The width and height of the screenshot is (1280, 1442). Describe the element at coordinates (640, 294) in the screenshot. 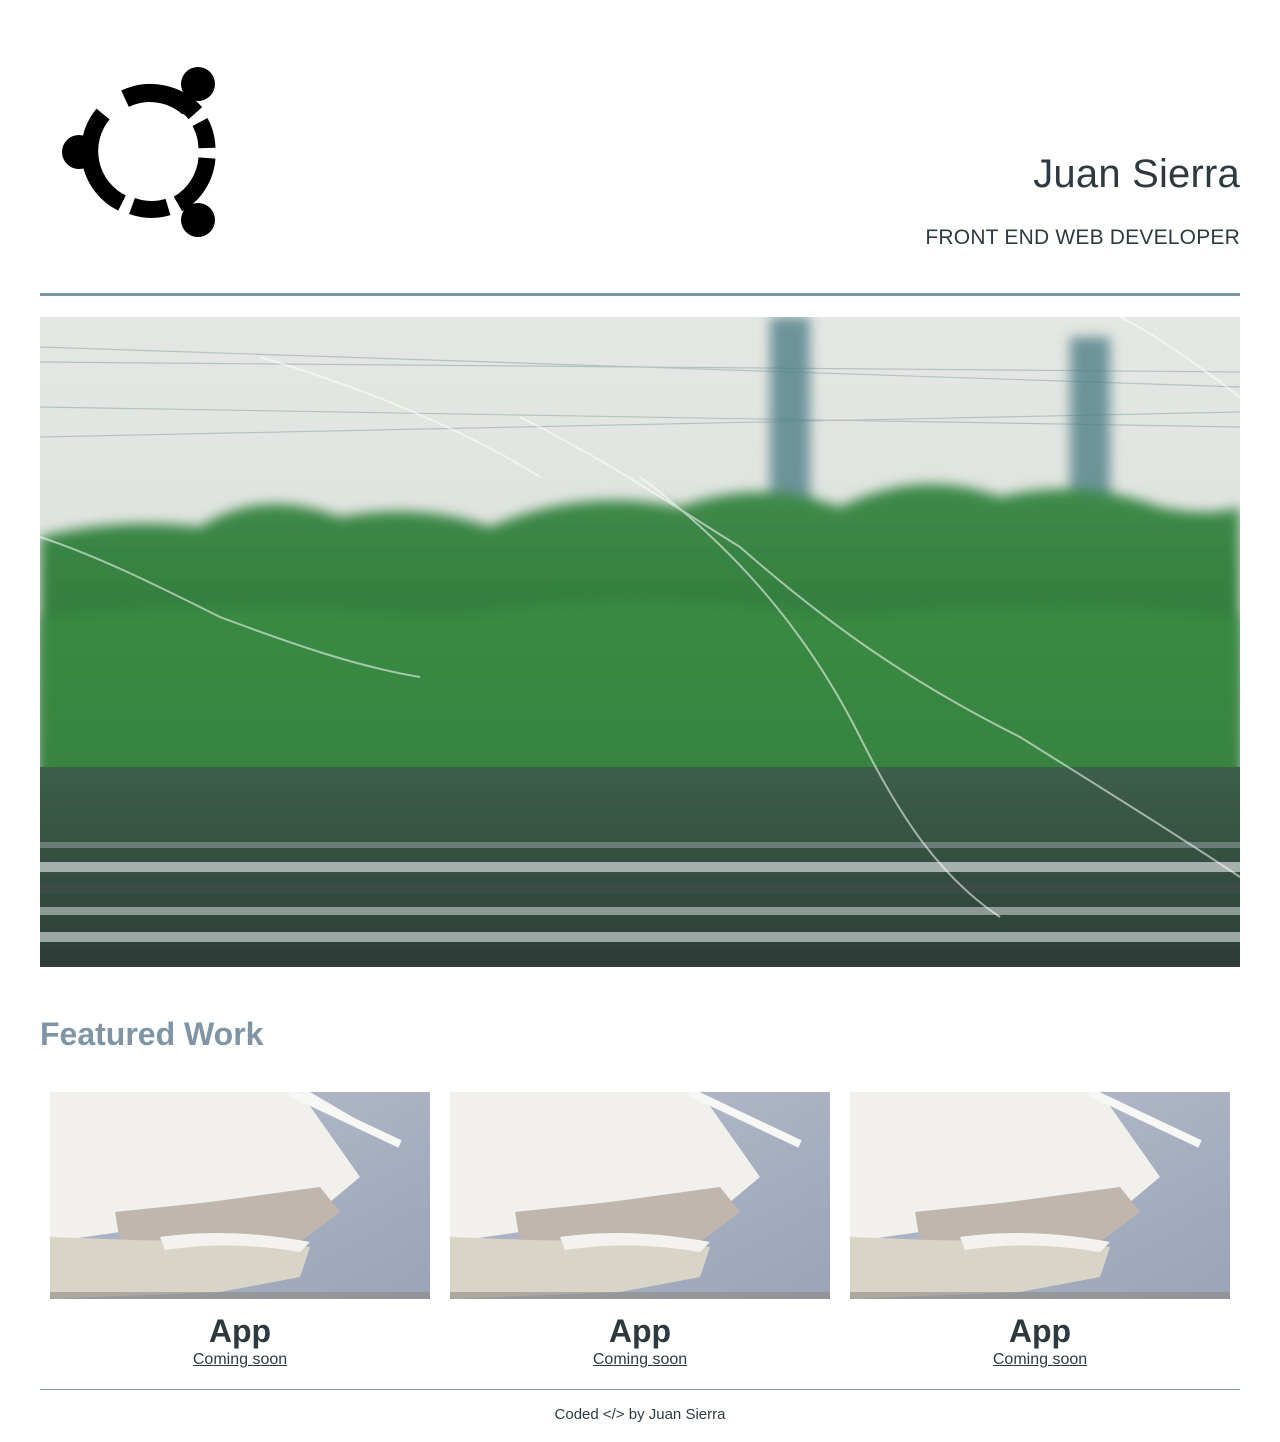

I see `header-divider` at that location.